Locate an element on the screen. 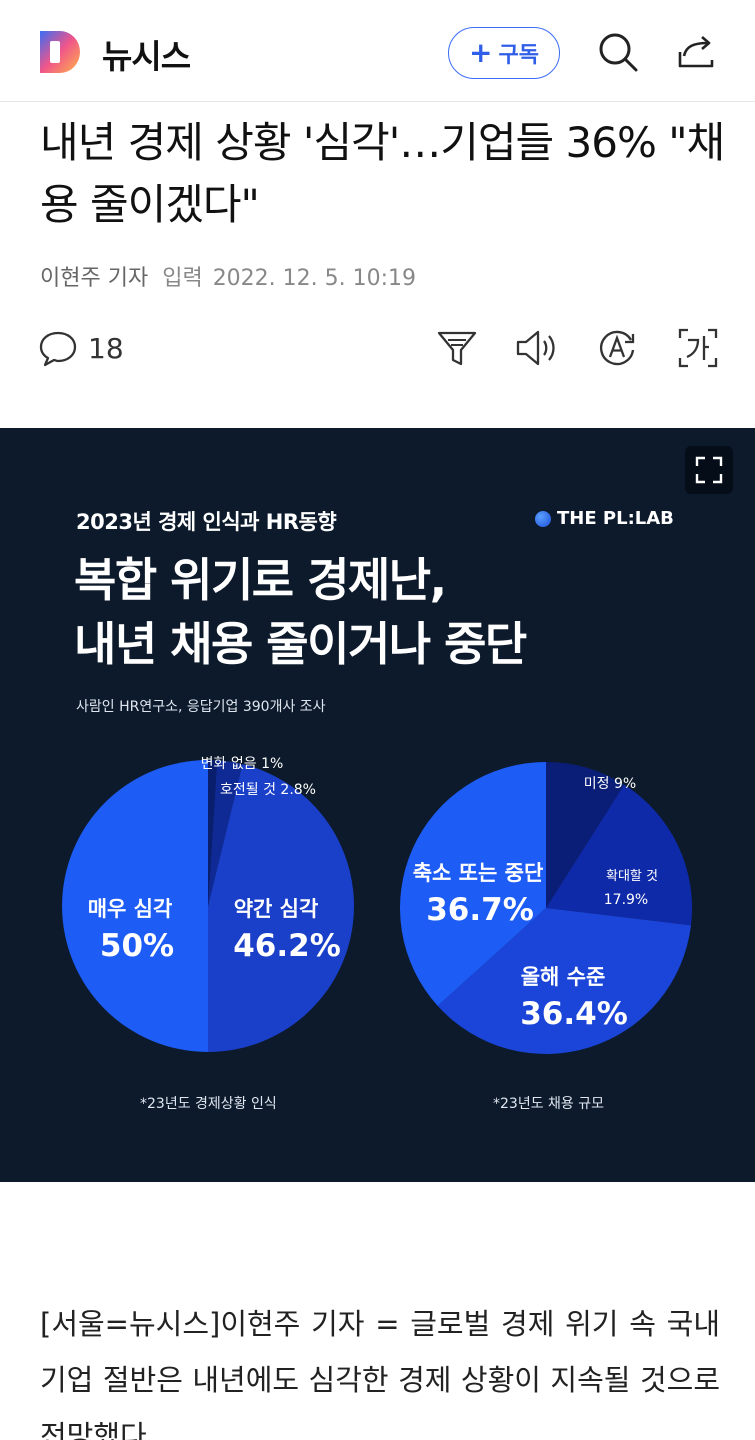 This screenshot has height=1440, width=755. article-headline: 내년 경제 상황 '심각'…기업들 36% "채용 줄이겠다" is located at coordinates (382, 173).